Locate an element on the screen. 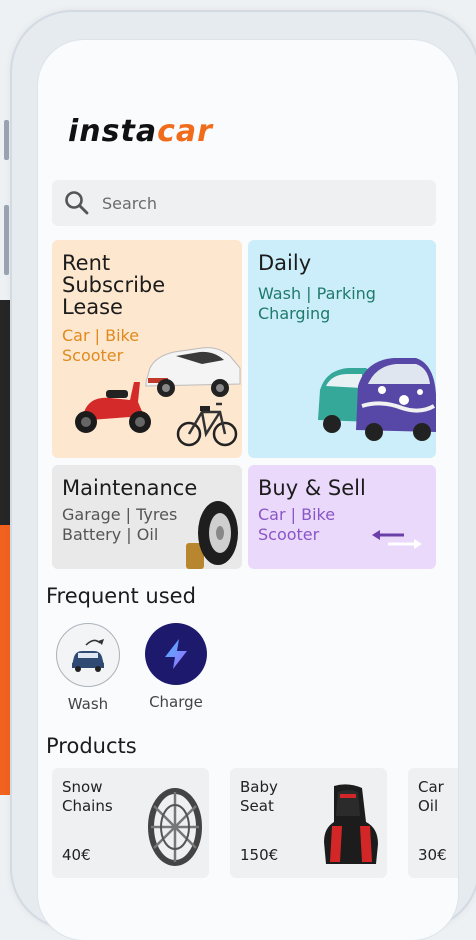 This screenshot has width=476, height=940. products-title: Products is located at coordinates (91, 746).